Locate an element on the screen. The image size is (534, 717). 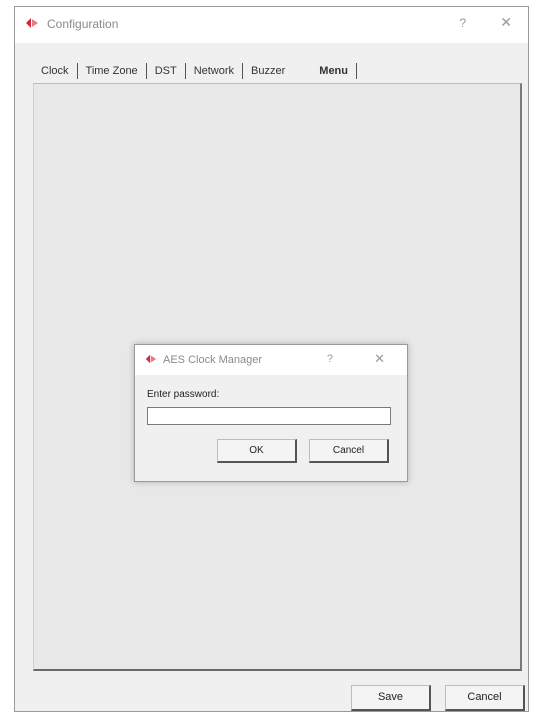
save-button: Save is located at coordinates (391, 698).